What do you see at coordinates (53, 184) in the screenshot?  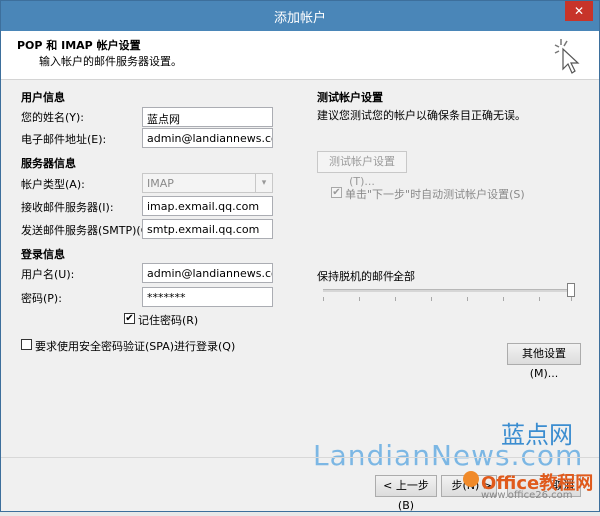 I see `account-type-label: 帐户类型(A):` at bounding box center [53, 184].